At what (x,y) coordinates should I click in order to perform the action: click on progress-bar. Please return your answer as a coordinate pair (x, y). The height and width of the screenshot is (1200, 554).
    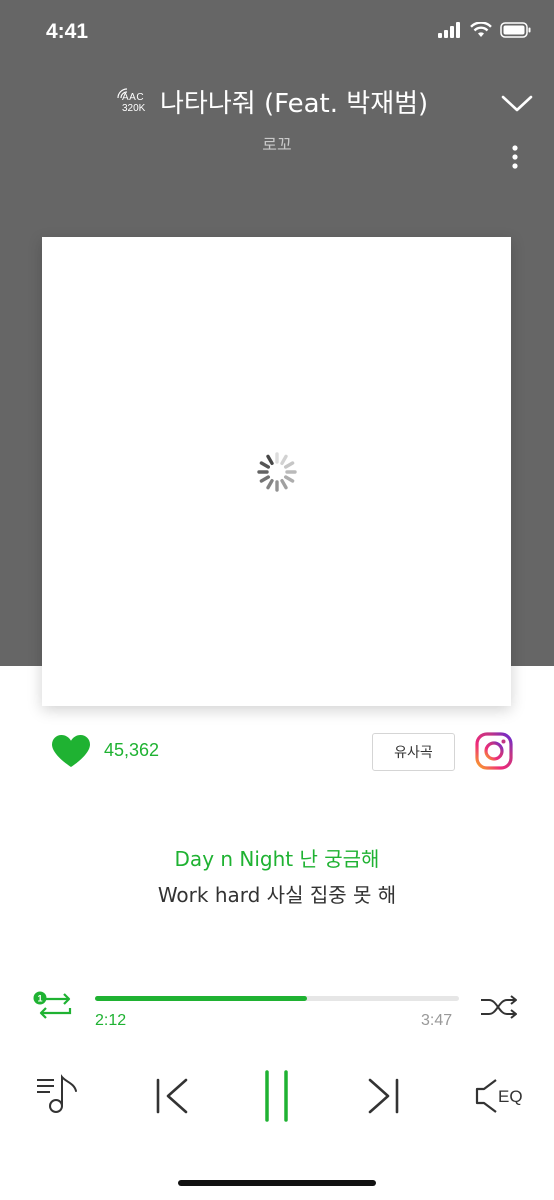
    Looking at the image, I should click on (277, 998).